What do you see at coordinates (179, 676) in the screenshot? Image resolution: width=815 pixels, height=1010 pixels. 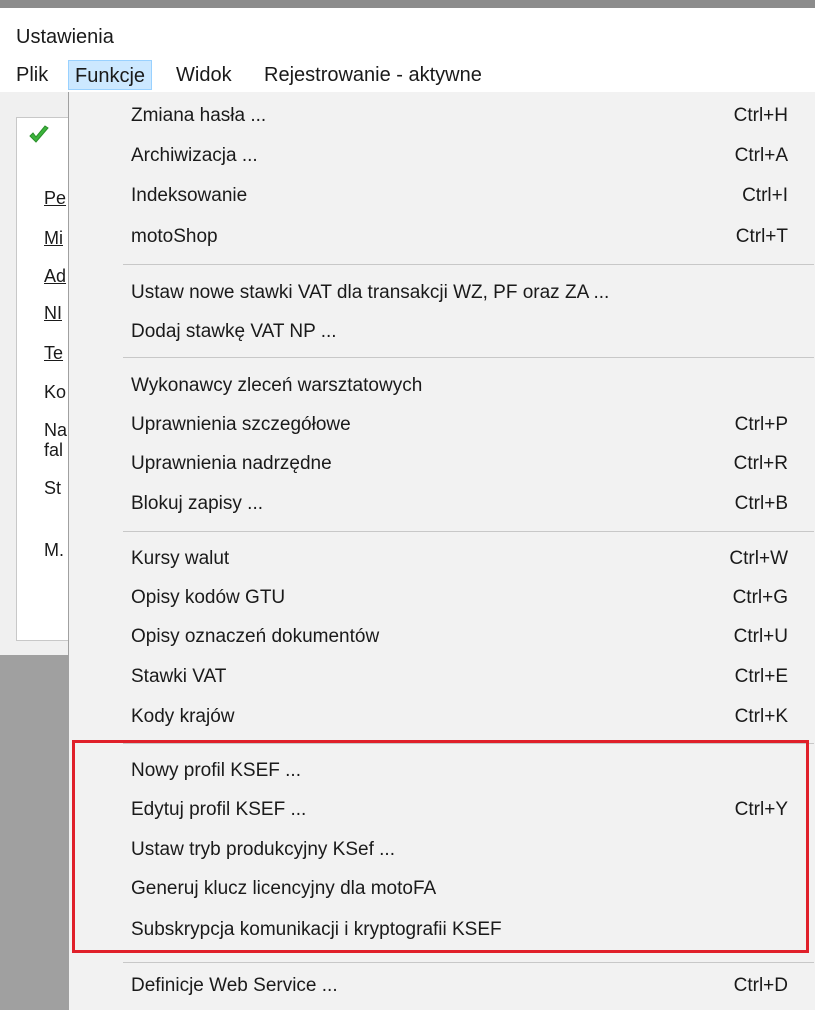 I see `menu-item-label: Stawki VAT` at bounding box center [179, 676].